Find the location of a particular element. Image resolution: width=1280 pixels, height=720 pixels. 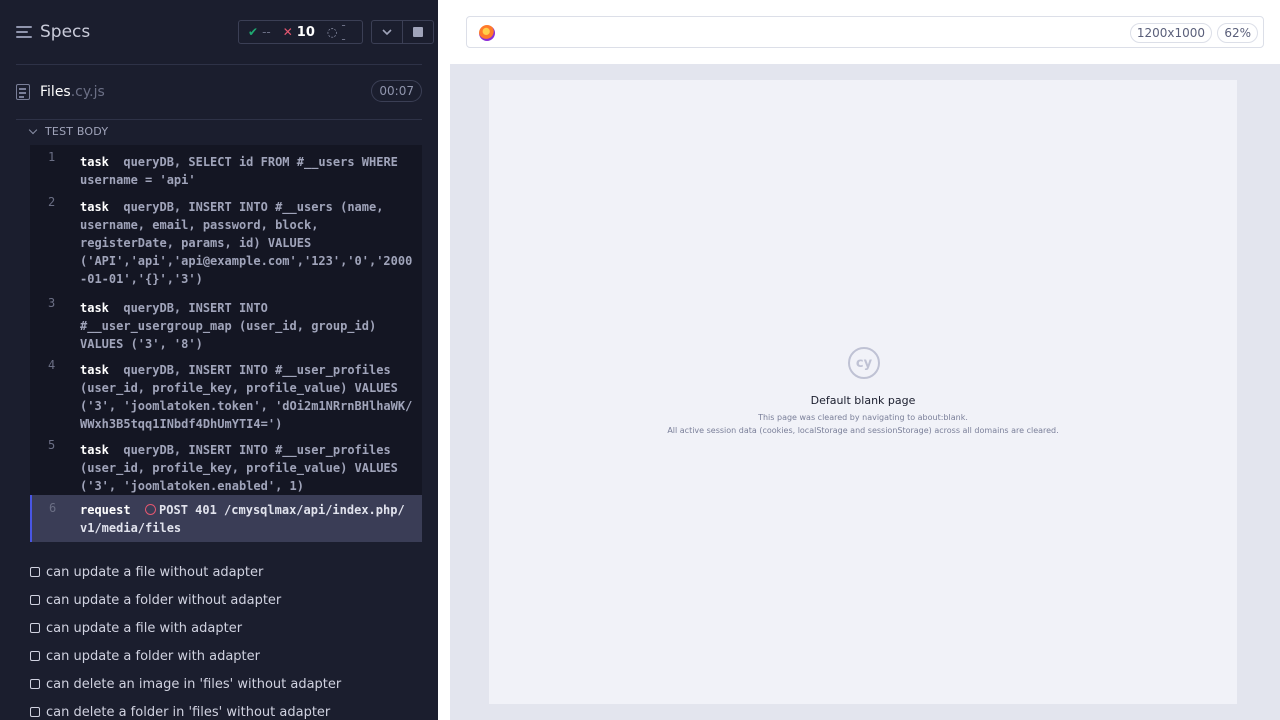

test-title: can update a folder without adapter is located at coordinates (164, 600).